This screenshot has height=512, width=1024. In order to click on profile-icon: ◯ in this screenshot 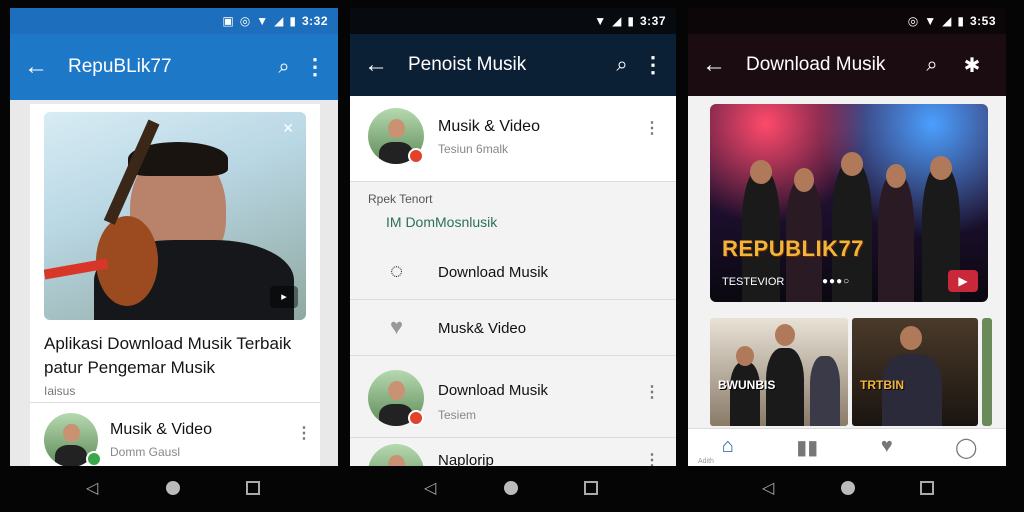, I will do `click(966, 448)`.